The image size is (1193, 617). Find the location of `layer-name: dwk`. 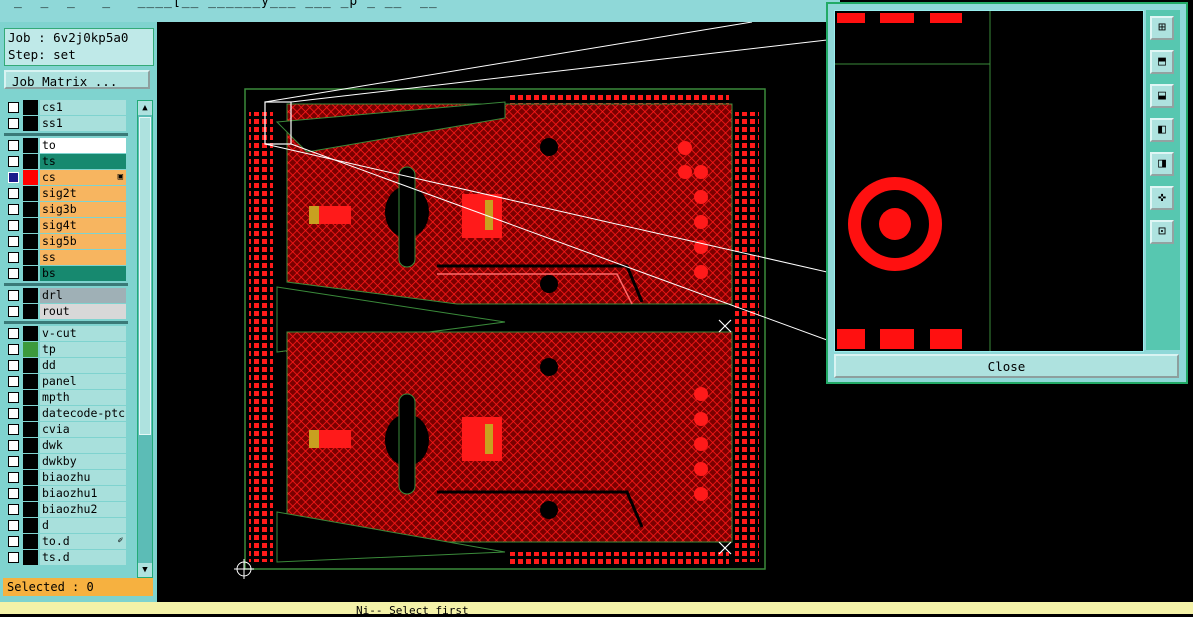

layer-name: dwk is located at coordinates (83, 445).